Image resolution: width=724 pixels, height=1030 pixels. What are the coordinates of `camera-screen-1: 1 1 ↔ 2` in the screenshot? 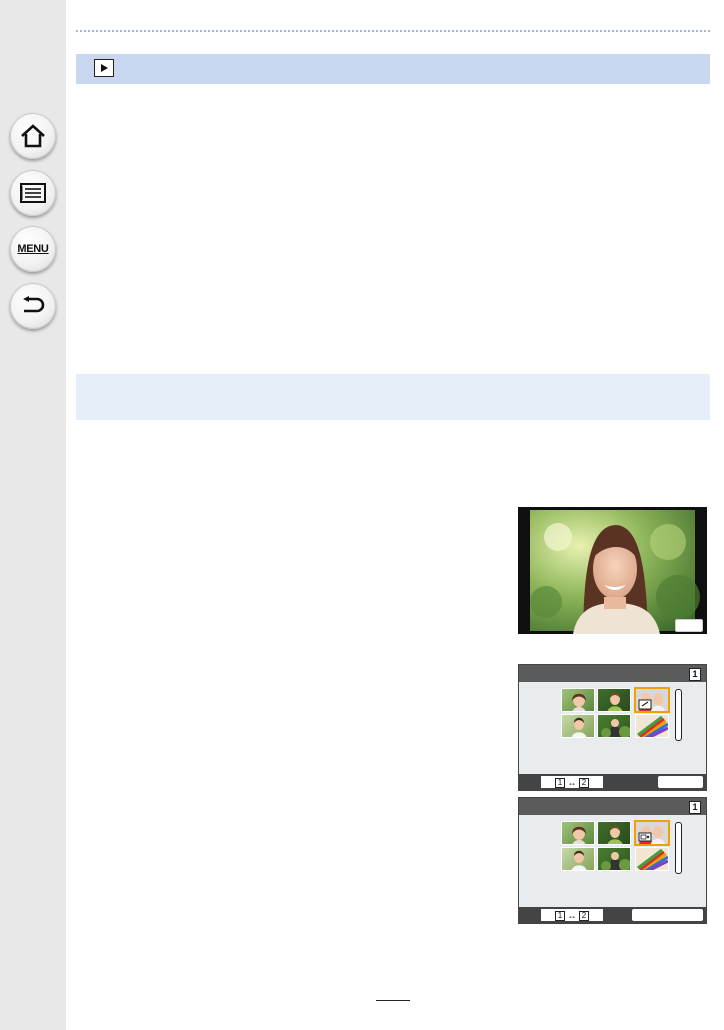 It's located at (612, 727).